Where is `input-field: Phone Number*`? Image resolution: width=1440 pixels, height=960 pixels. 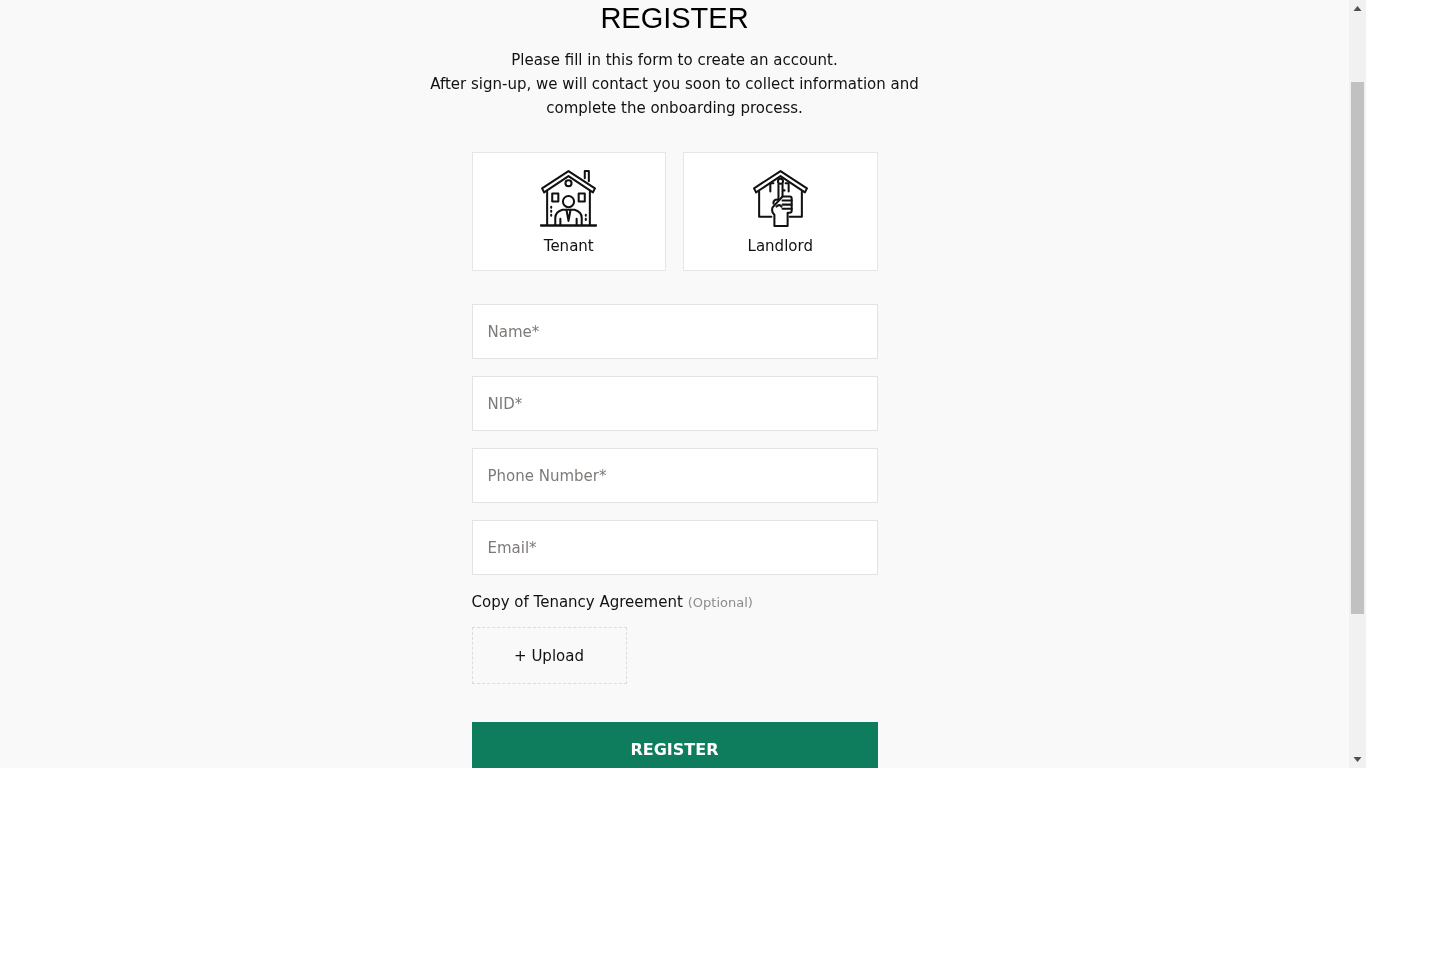
input-field: Phone Number* is located at coordinates (674, 475).